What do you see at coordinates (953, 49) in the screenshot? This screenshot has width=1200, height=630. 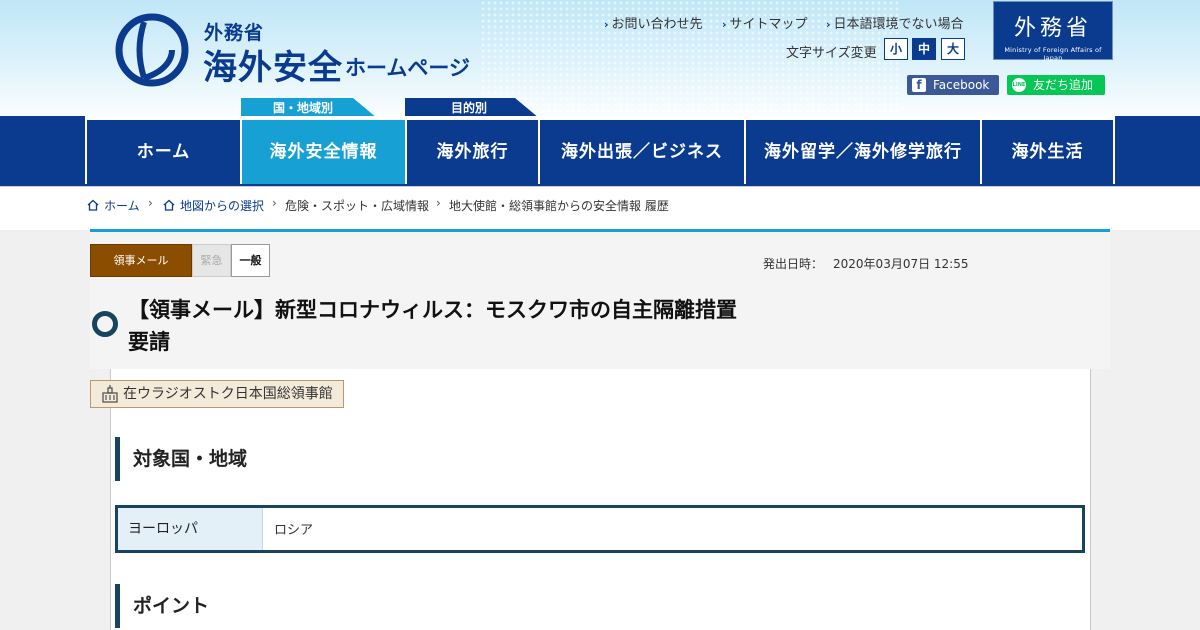 I see `font-size-large-button: 大` at bounding box center [953, 49].